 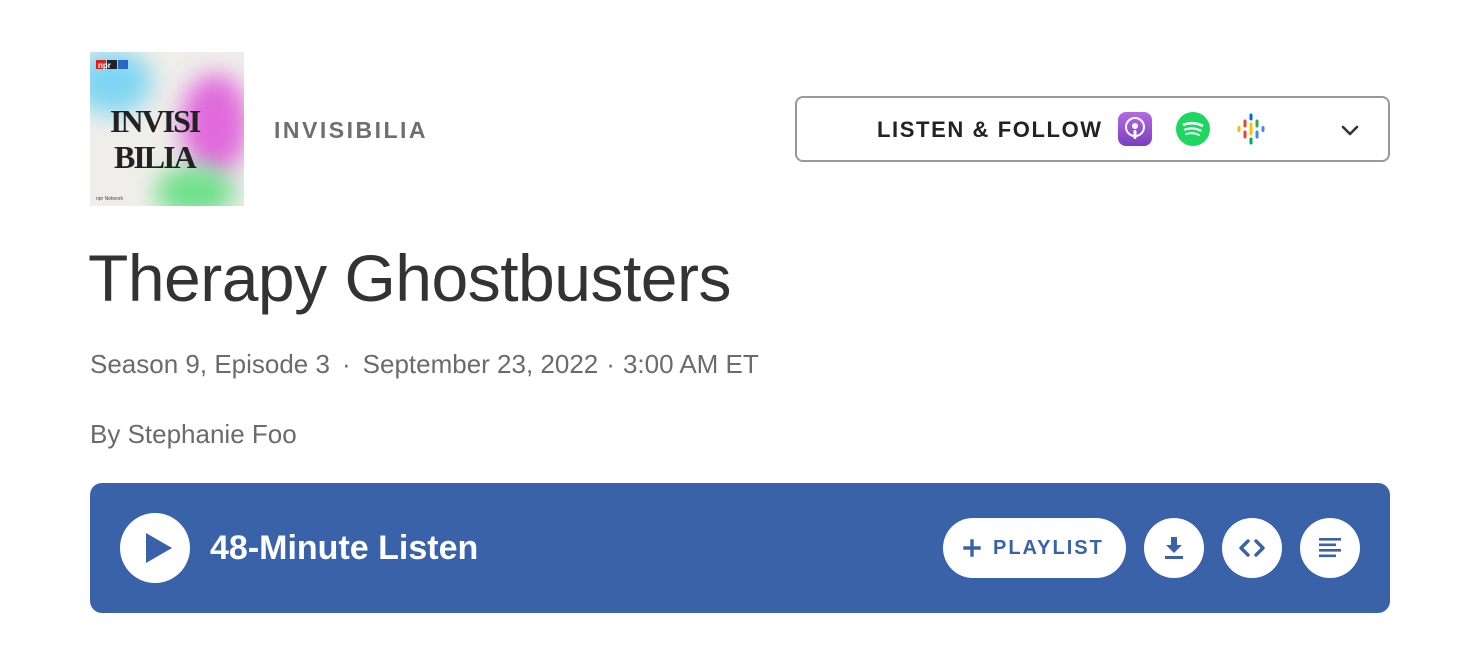 I want to click on spotify-icon, so click(x=1193, y=129).